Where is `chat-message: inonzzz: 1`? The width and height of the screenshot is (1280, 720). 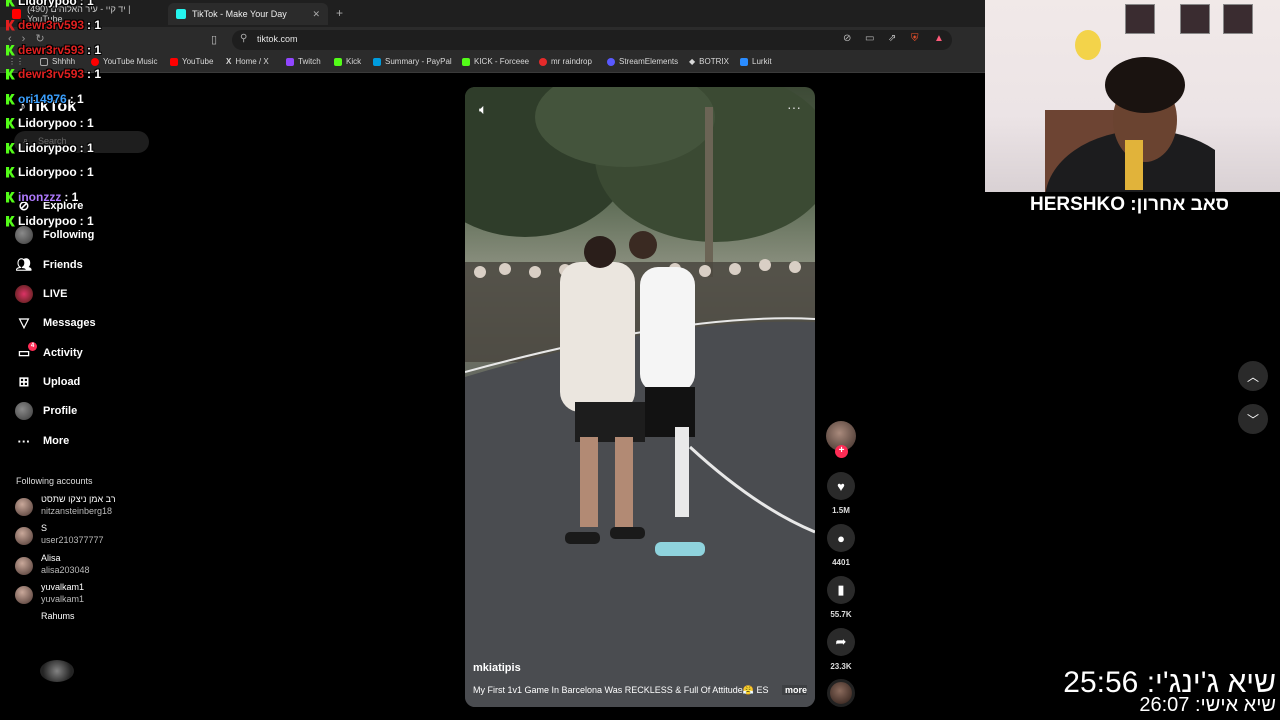
chat-message: inonzzz: 1 is located at coordinates (42, 197).